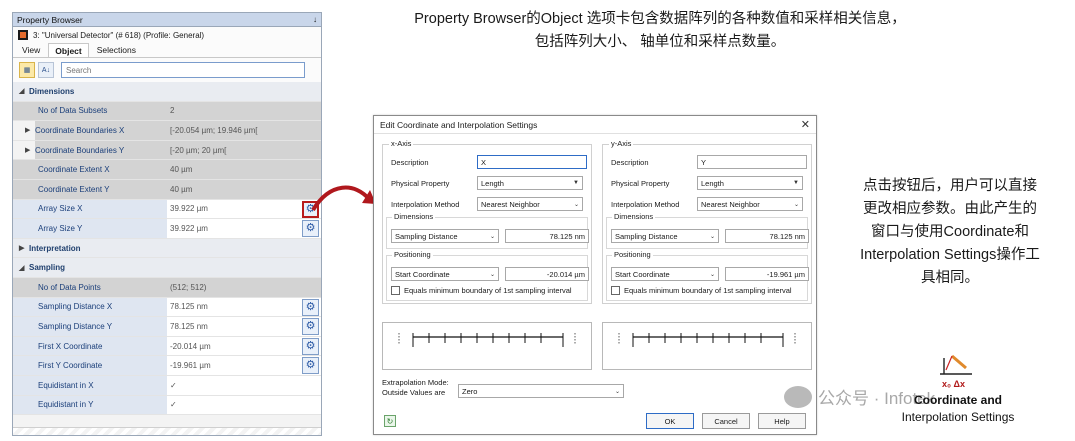 The height and width of the screenshot is (441, 1075). I want to click on property-row: Equidistant in Y ✓, so click(167, 405).